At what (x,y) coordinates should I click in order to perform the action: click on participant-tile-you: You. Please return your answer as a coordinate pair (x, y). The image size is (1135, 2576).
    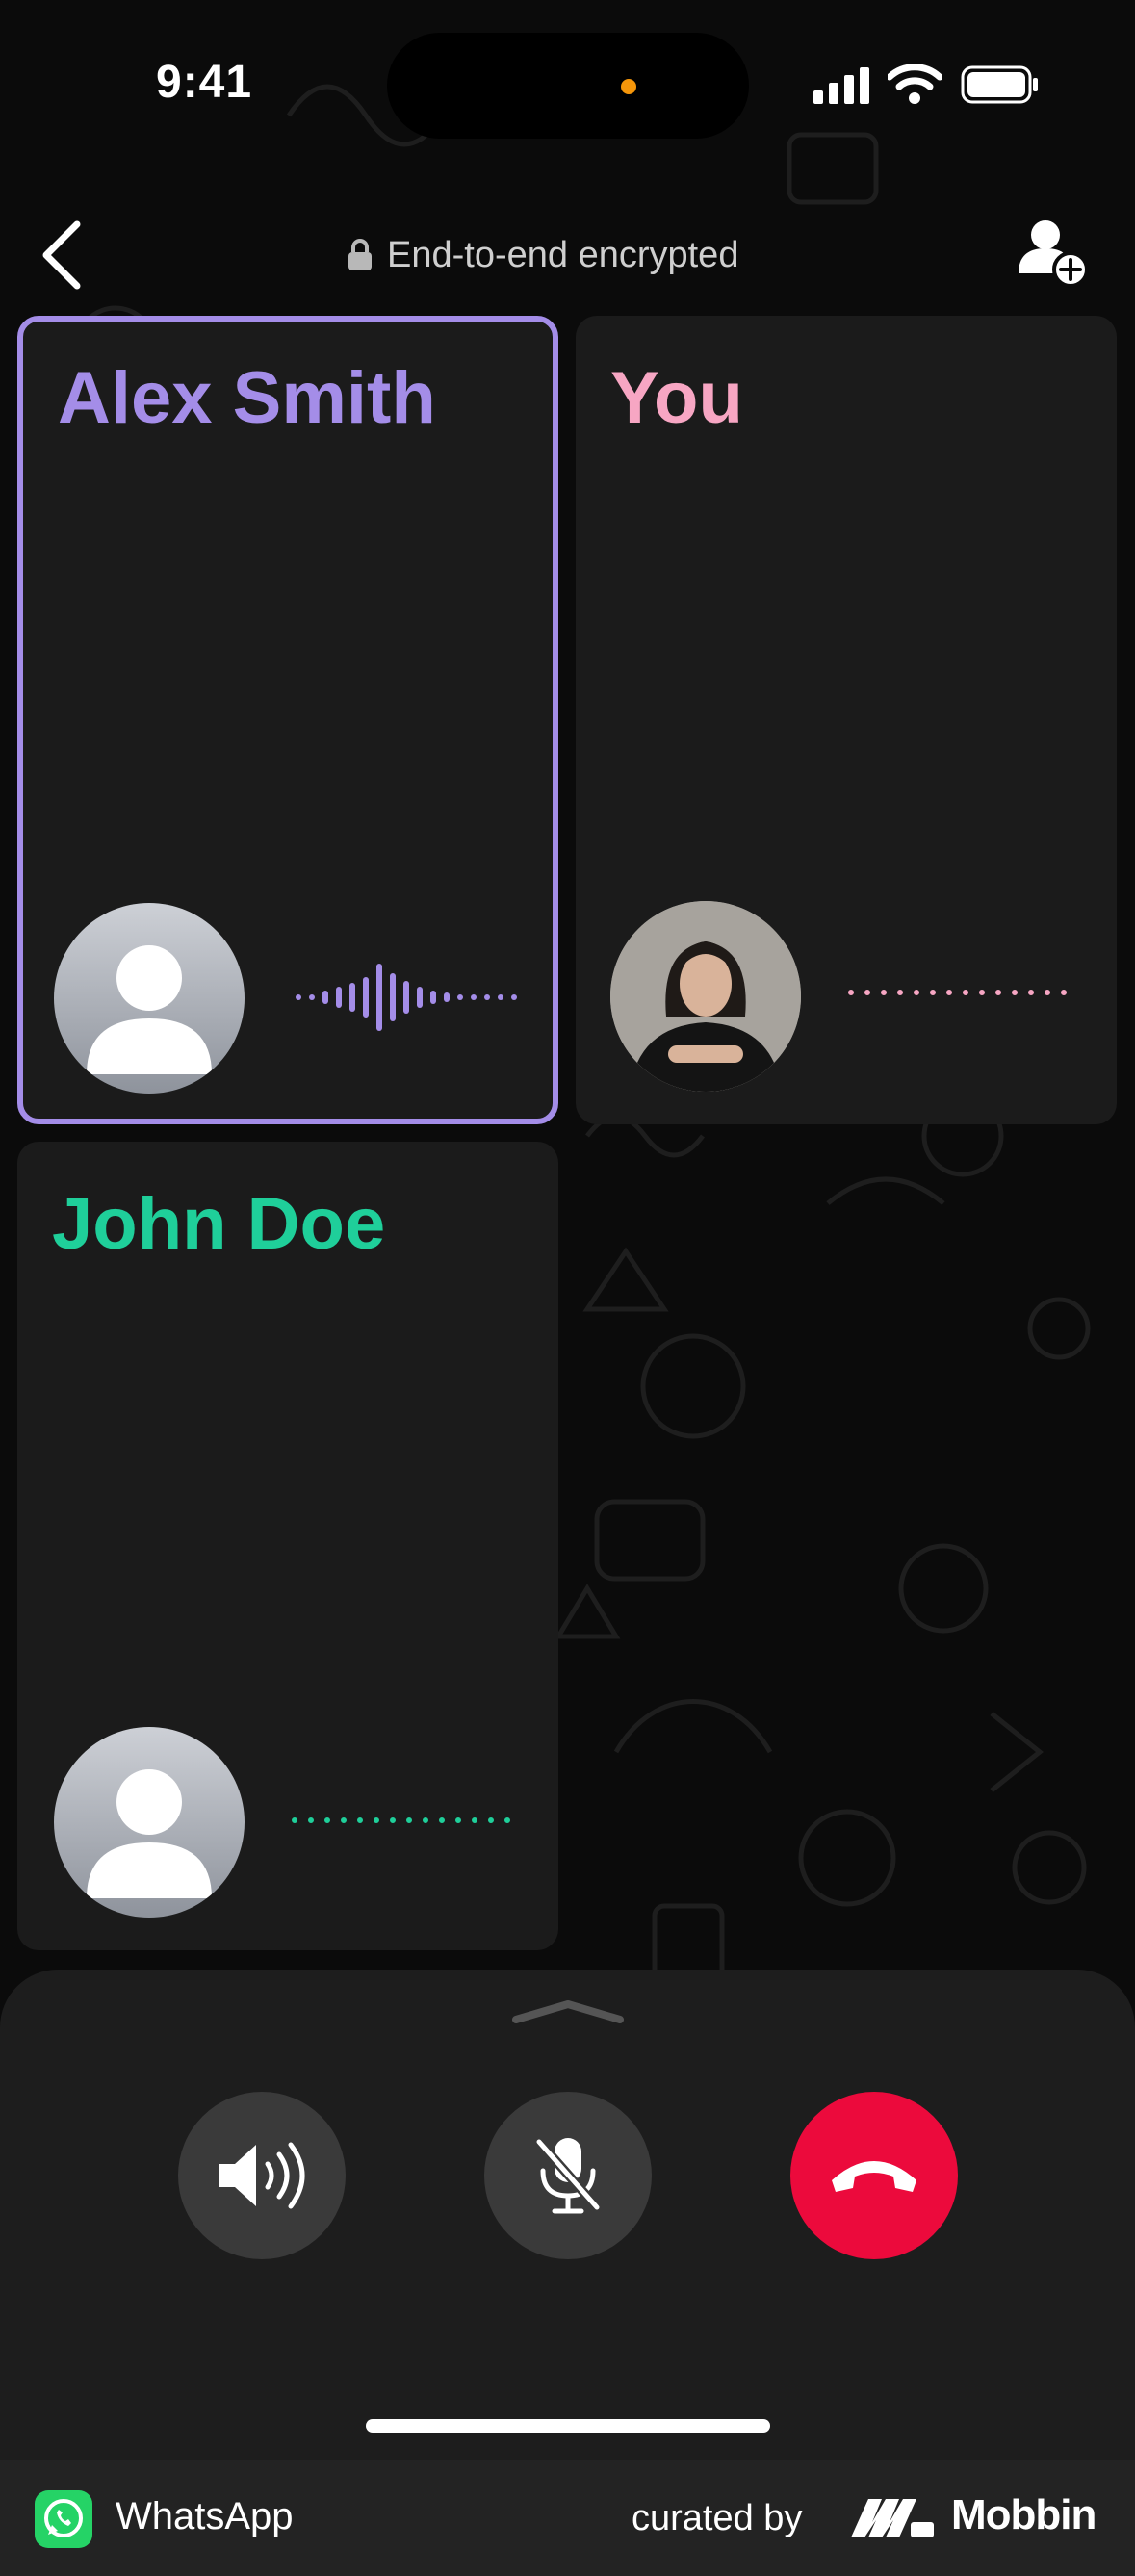
    Looking at the image, I should click on (846, 720).